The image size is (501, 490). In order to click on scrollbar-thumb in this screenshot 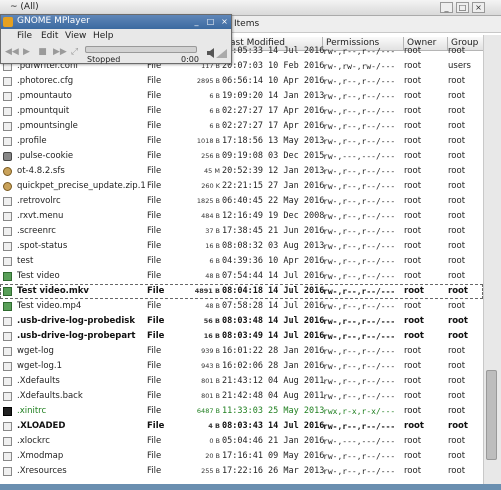, I will do `click(491, 415)`.